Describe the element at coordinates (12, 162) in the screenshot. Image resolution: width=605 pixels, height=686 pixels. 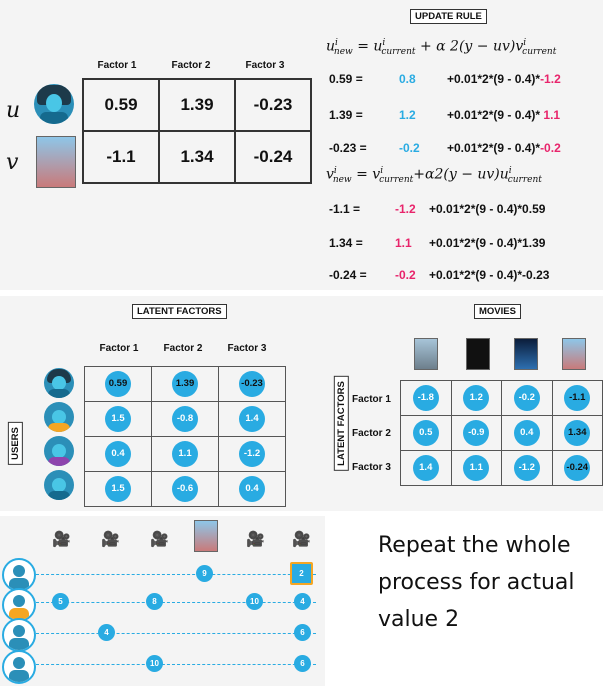
I see `v-label: v` at that location.